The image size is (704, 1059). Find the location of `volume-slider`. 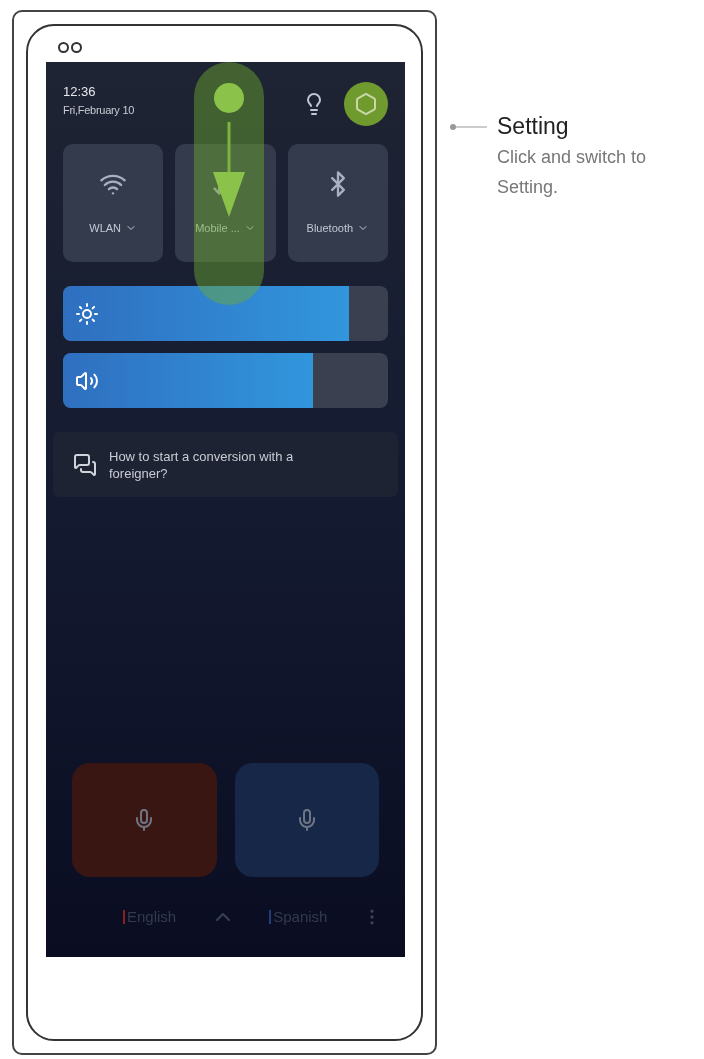

volume-slider is located at coordinates (225, 380).